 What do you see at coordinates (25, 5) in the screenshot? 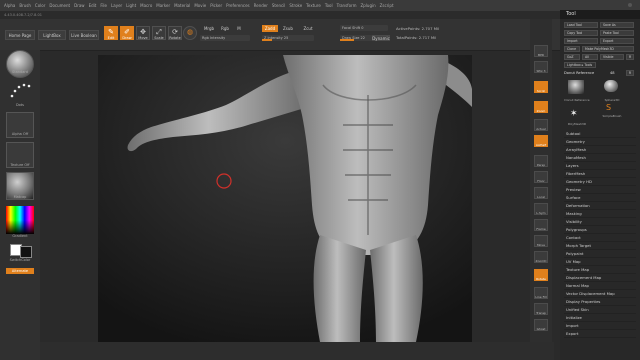
I see `menu-item: Brush` at bounding box center [25, 5].